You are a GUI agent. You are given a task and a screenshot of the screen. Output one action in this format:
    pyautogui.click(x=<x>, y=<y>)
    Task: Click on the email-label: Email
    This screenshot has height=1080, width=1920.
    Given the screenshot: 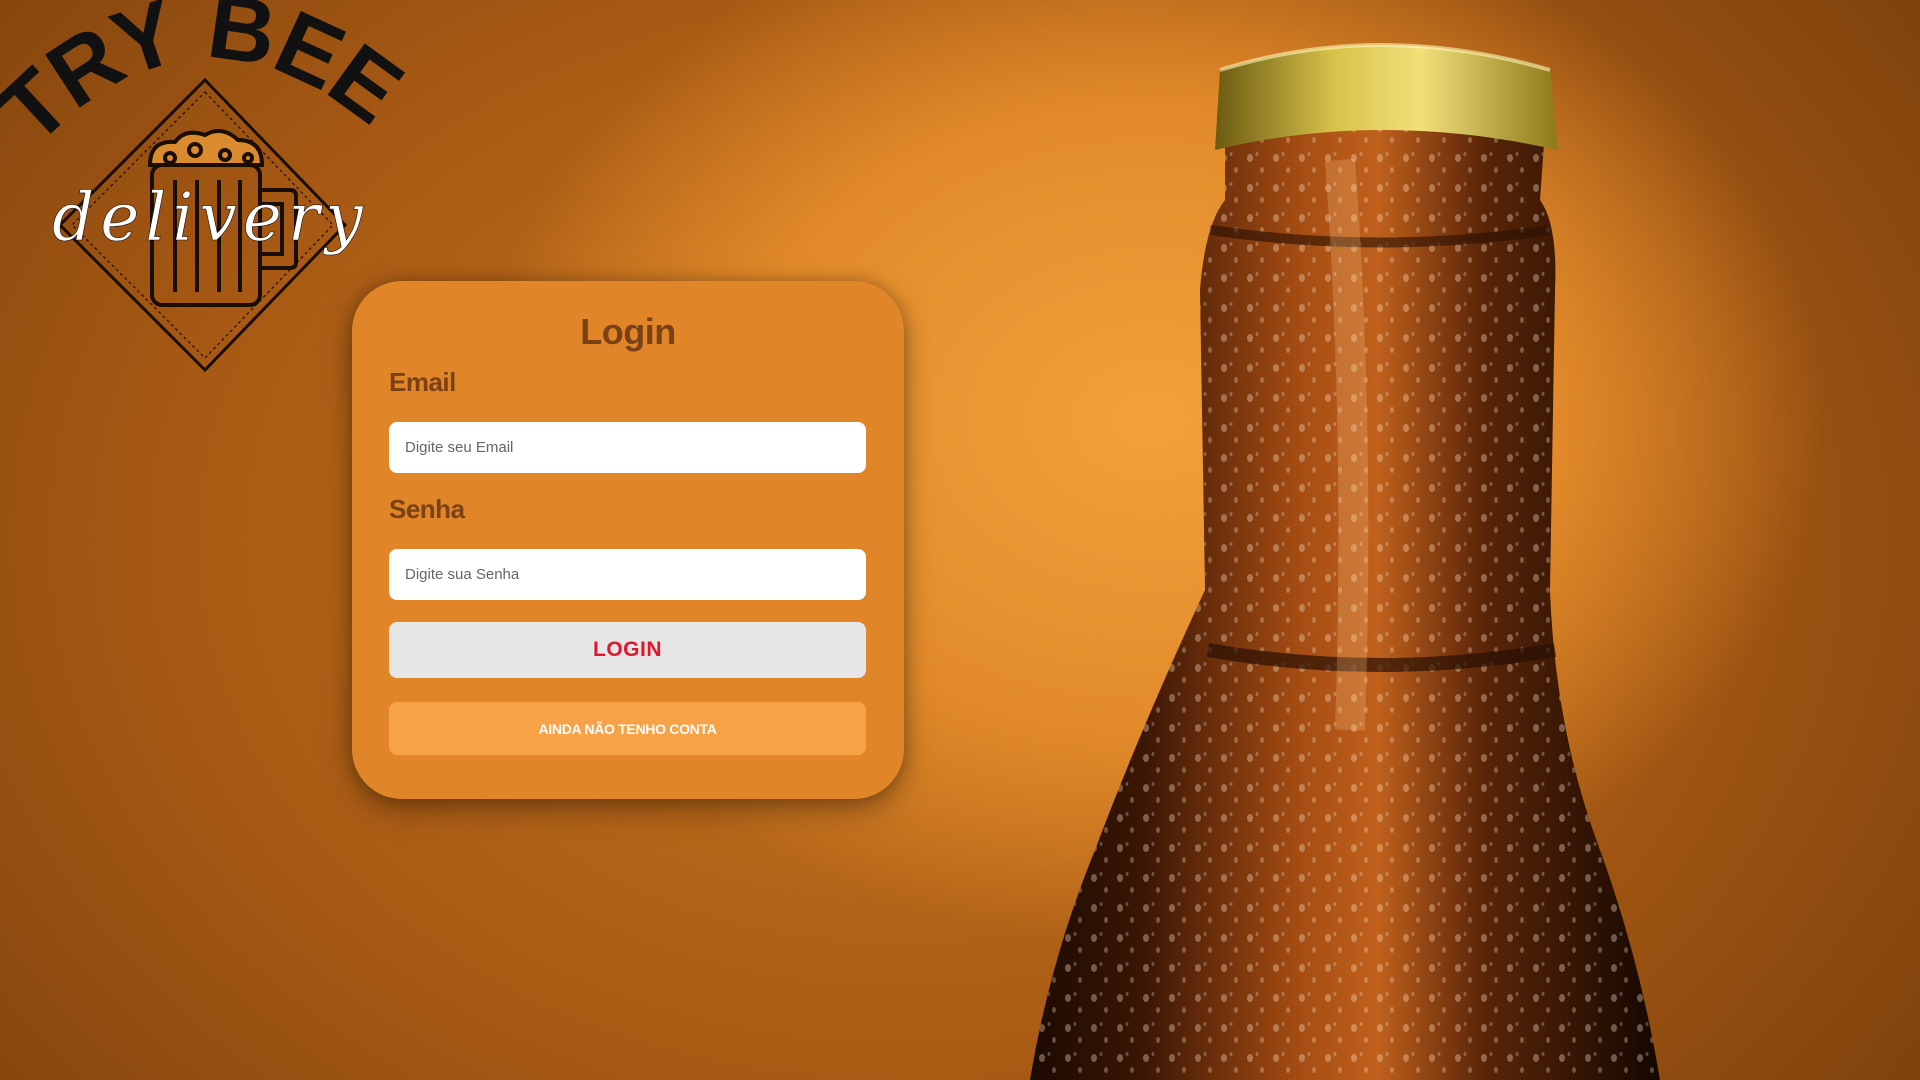 What is the action you would take?
    pyautogui.click(x=422, y=382)
    